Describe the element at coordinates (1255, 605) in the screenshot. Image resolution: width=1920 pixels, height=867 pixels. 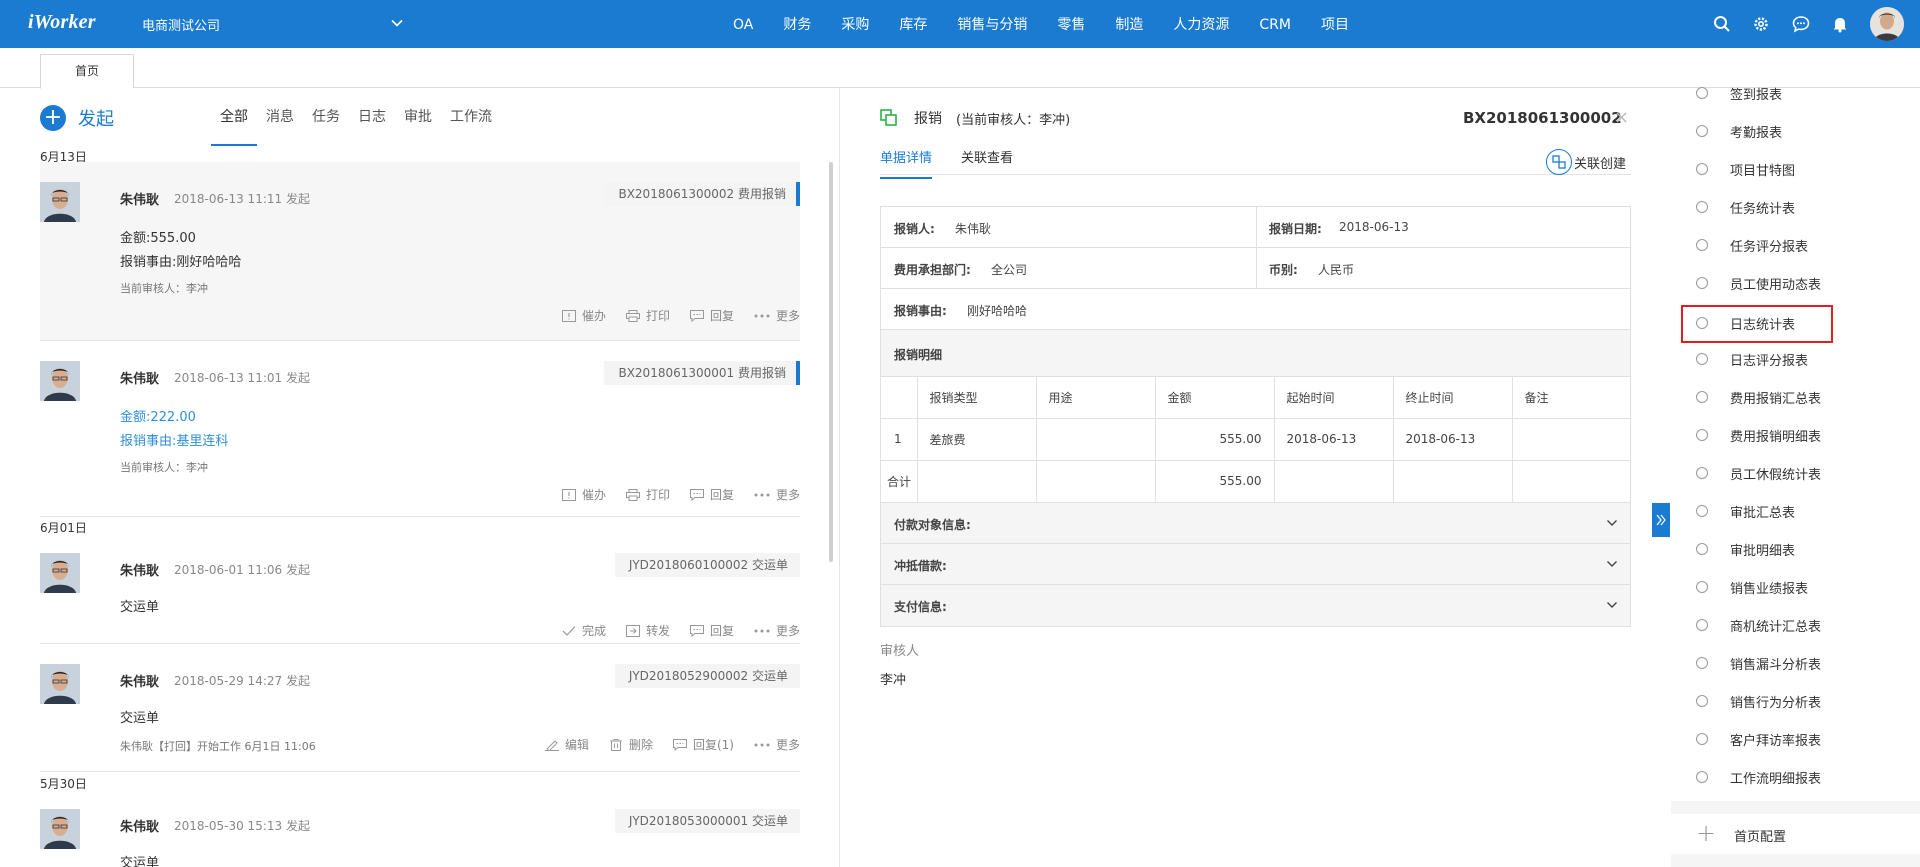
I see `payment-info-section: 支付信息:` at that location.